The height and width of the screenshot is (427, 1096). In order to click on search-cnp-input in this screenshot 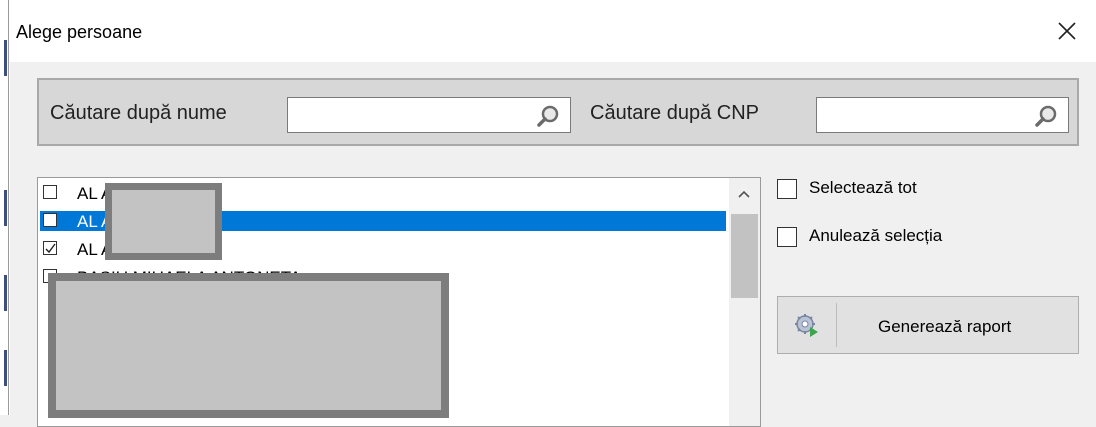, I will do `click(923, 116)`.